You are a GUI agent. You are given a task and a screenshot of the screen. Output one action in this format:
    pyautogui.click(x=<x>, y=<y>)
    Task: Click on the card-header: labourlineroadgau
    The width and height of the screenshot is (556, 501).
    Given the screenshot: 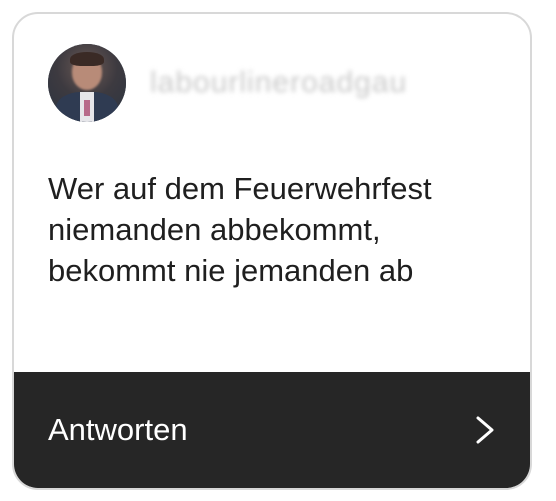 What is the action you would take?
    pyautogui.click(x=227, y=83)
    